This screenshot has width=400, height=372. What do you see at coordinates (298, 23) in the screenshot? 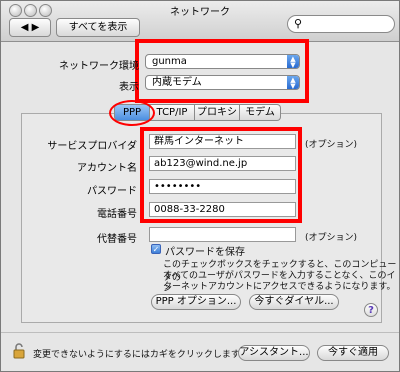
I see `magnifier-icon: ⚲` at bounding box center [298, 23].